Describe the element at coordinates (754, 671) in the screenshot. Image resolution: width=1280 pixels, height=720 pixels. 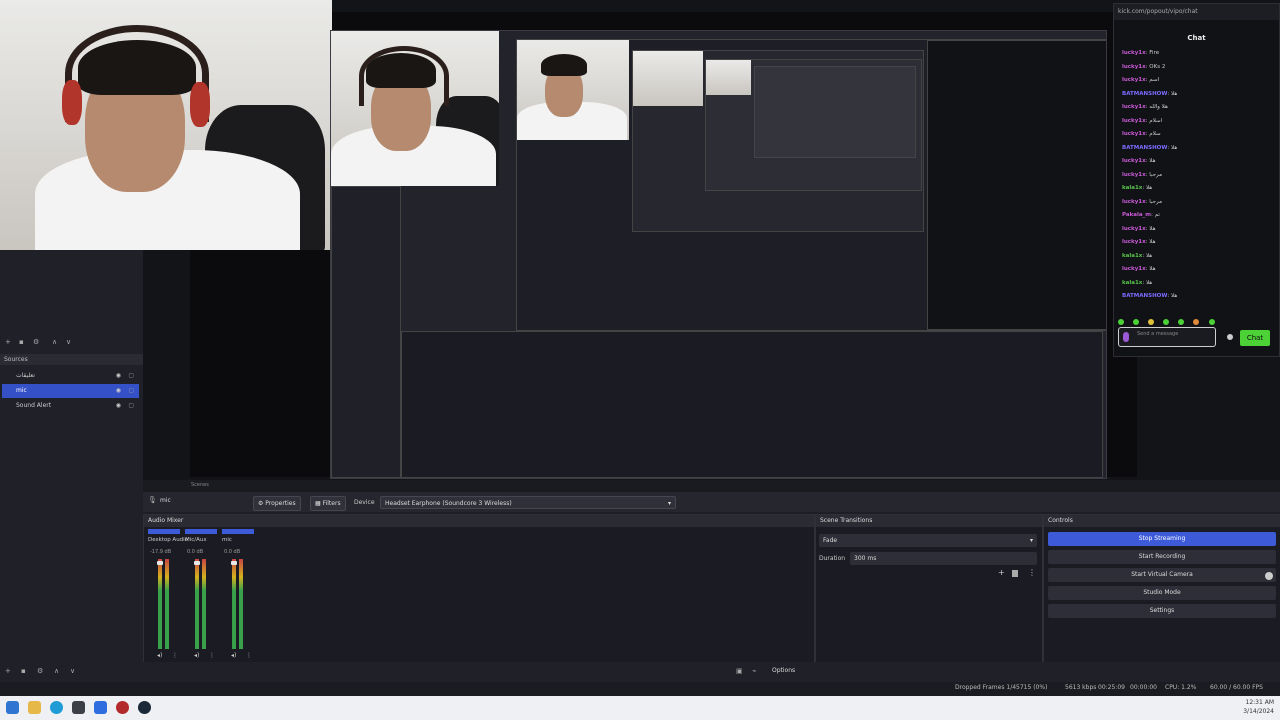
I see `link-icon: ⌁` at that location.